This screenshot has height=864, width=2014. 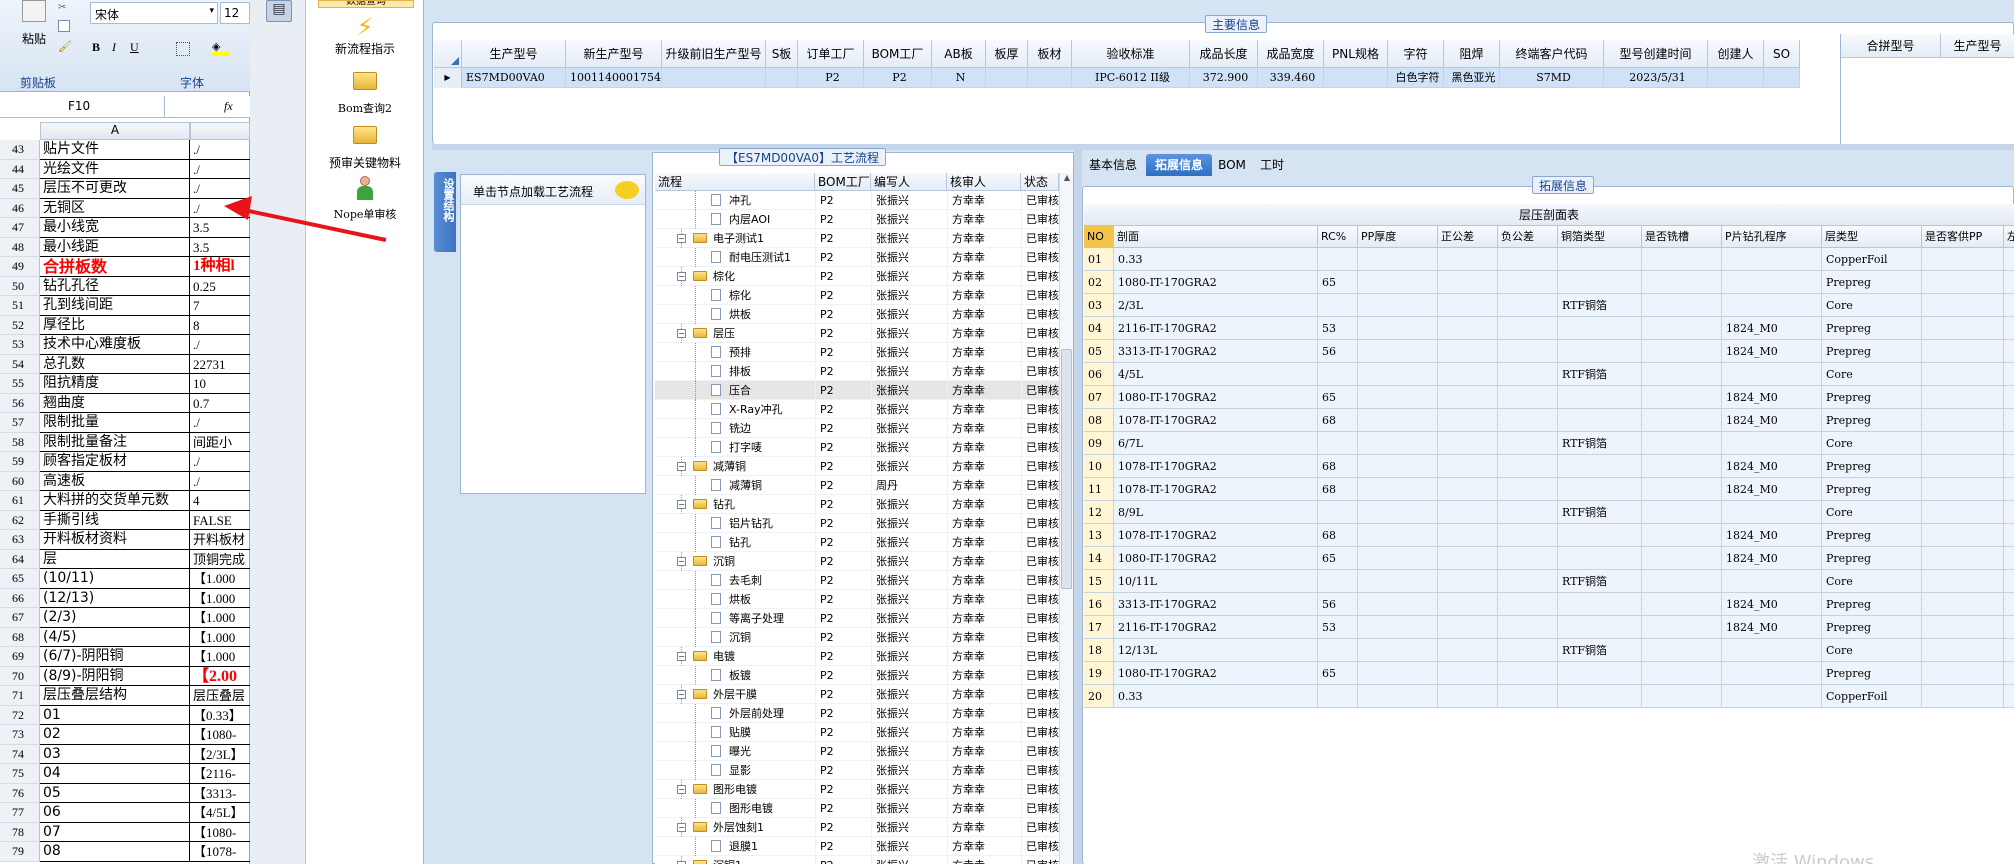 What do you see at coordinates (220, 442) in the screenshot?
I see `excel-cell-b: 间距小` at bounding box center [220, 442].